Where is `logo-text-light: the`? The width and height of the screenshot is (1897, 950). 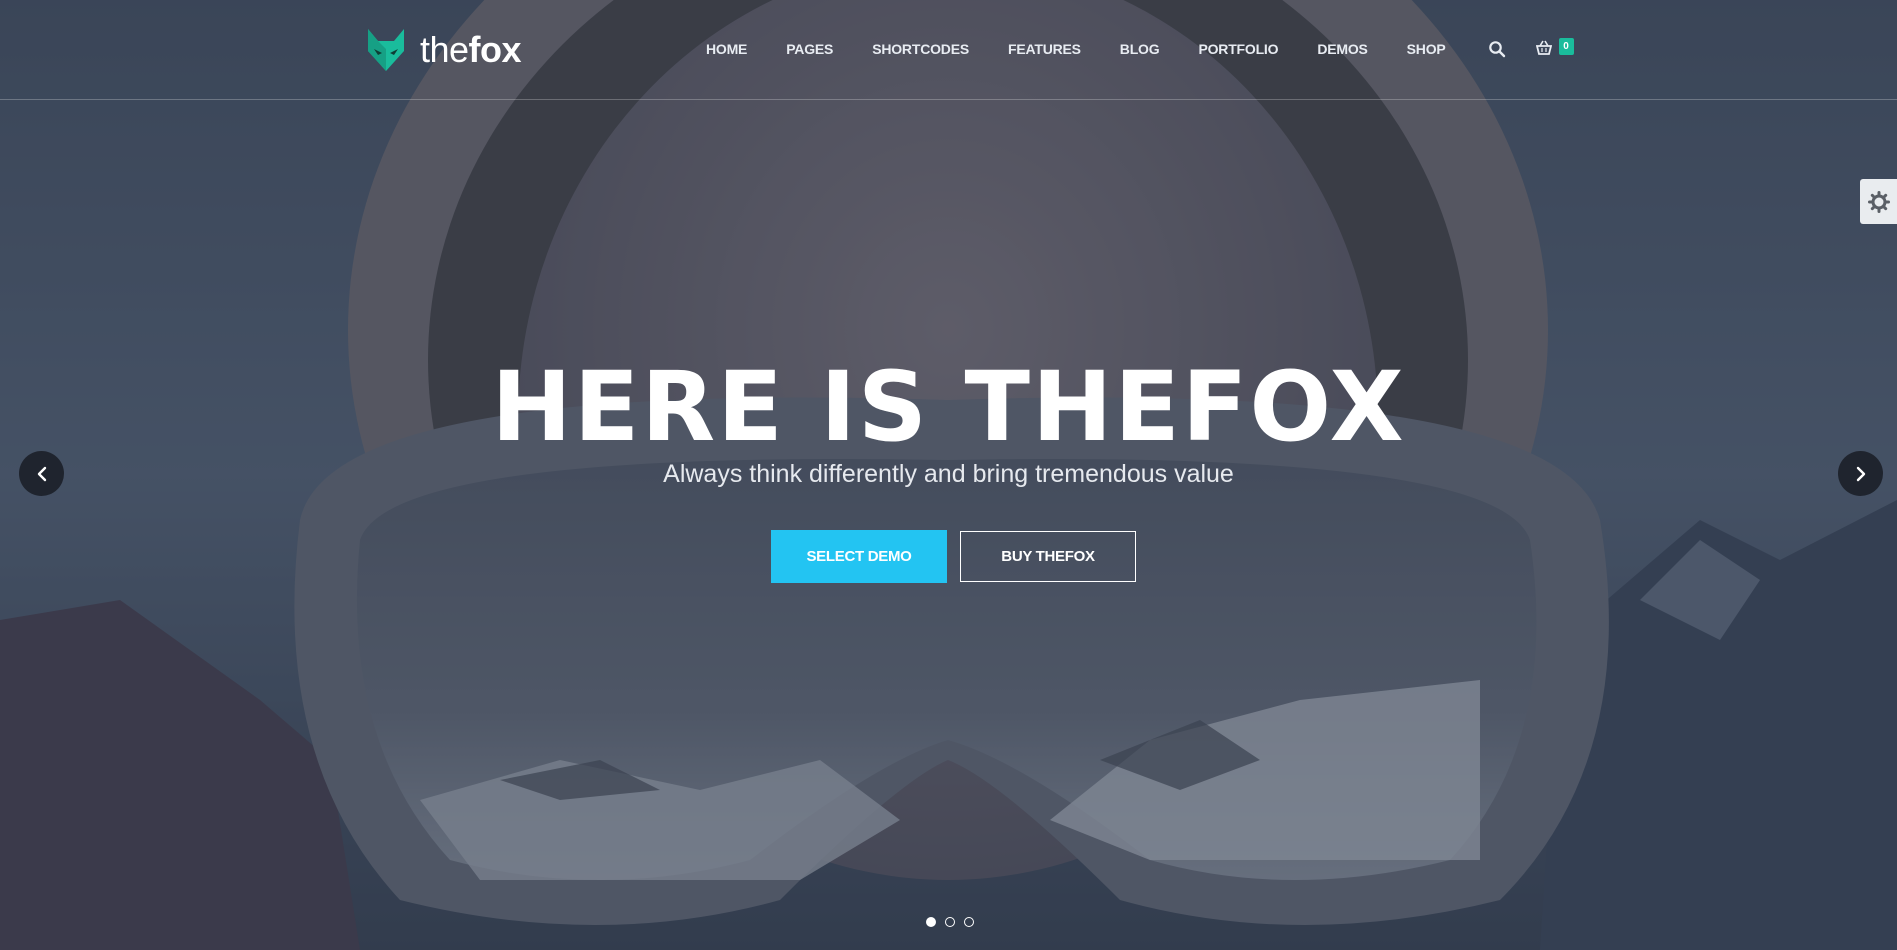
logo-text-light: the is located at coordinates (444, 49).